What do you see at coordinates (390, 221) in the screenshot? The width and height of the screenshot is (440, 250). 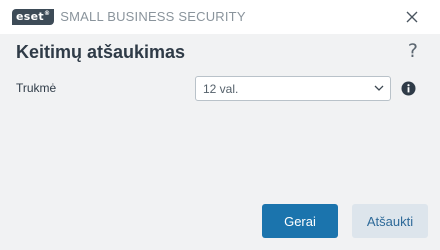 I see `cancel-button: Atšaukti` at bounding box center [390, 221].